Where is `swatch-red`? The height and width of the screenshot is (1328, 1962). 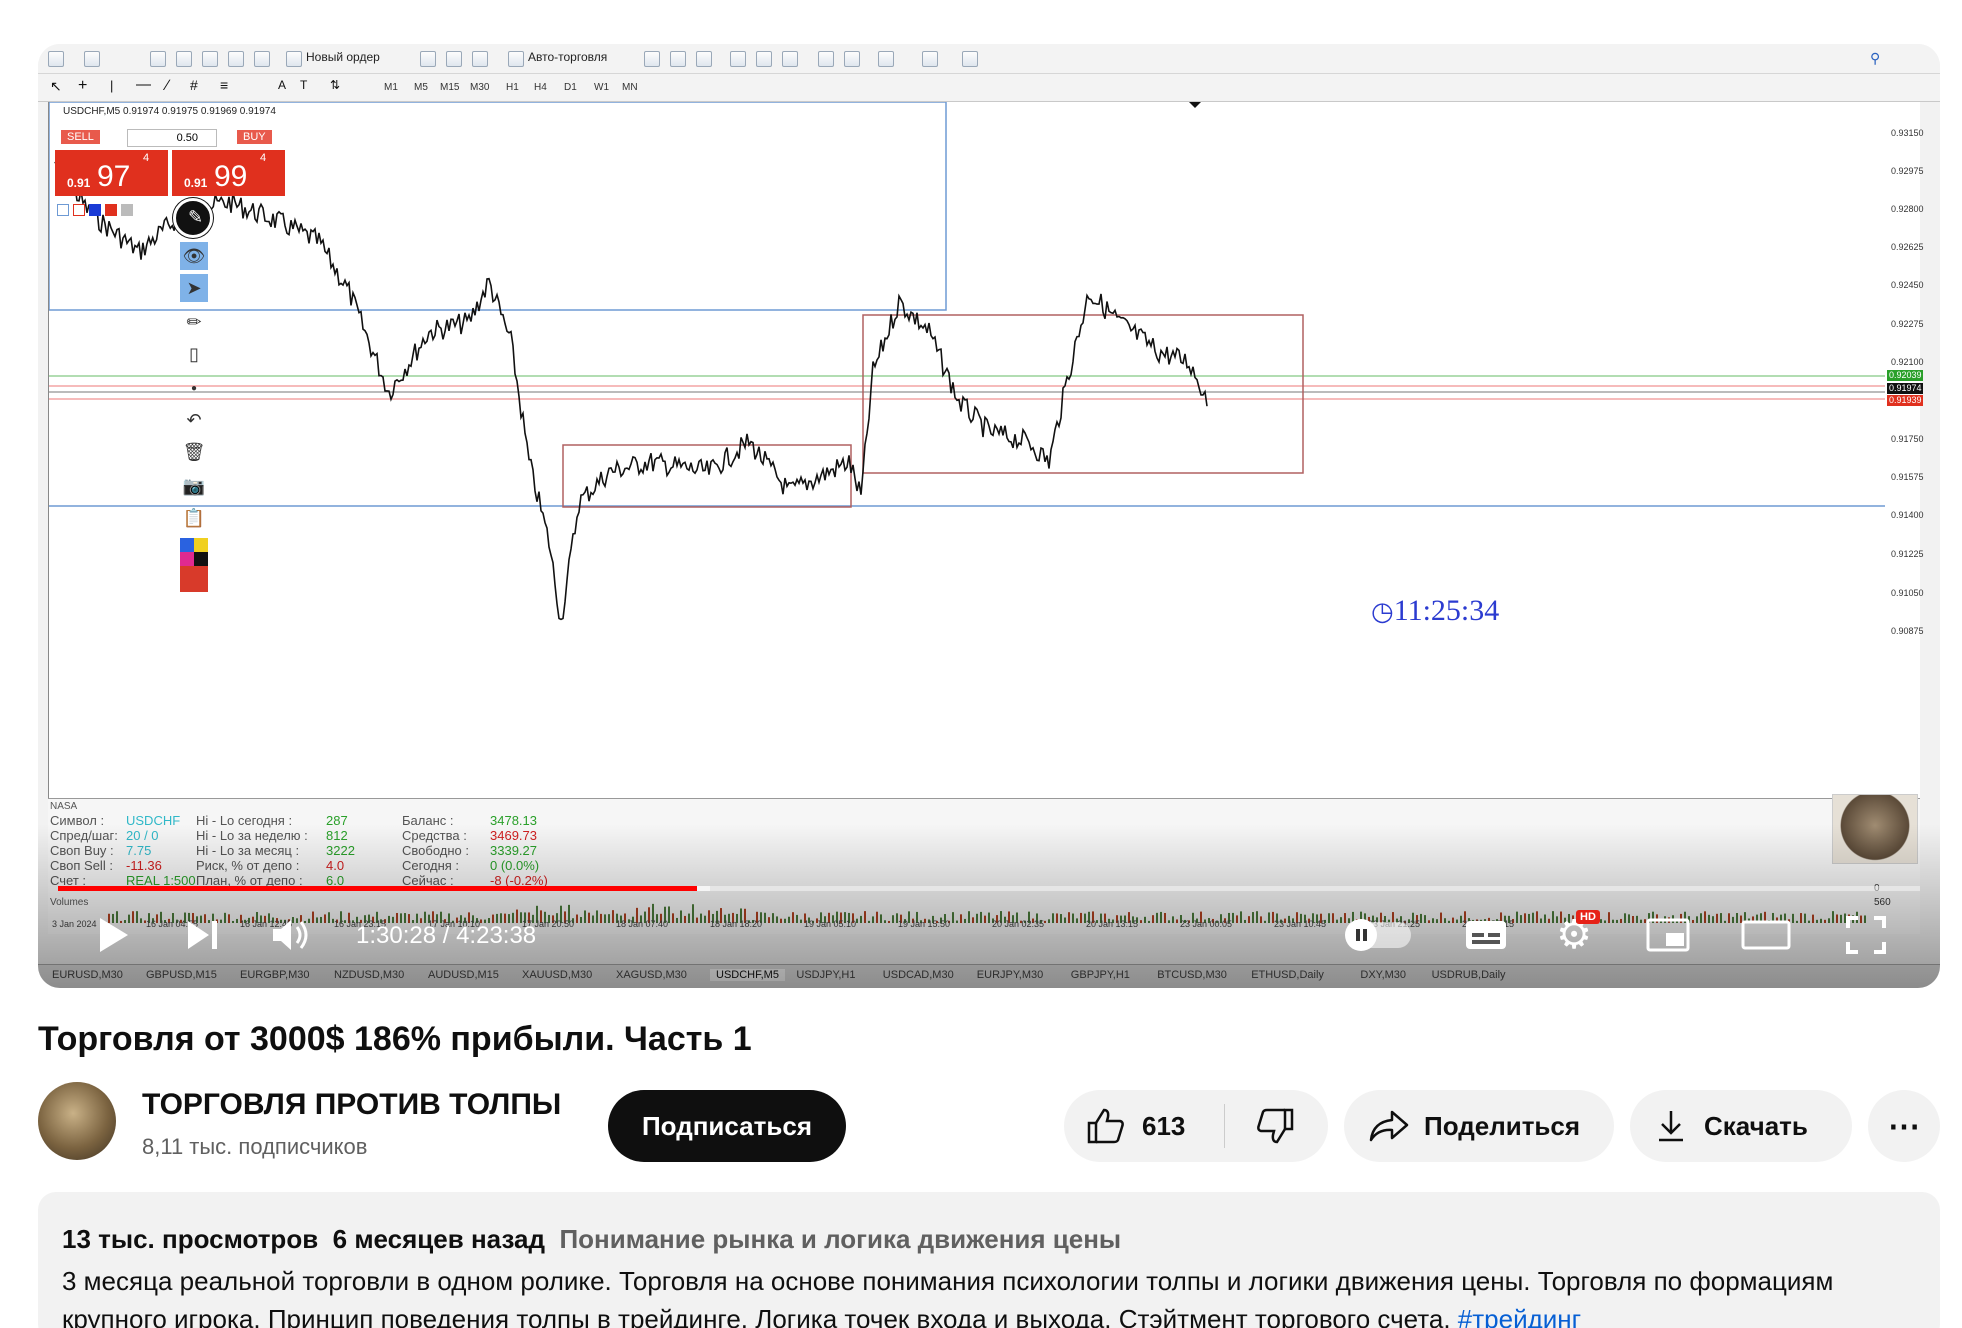
swatch-red is located at coordinates (111, 210).